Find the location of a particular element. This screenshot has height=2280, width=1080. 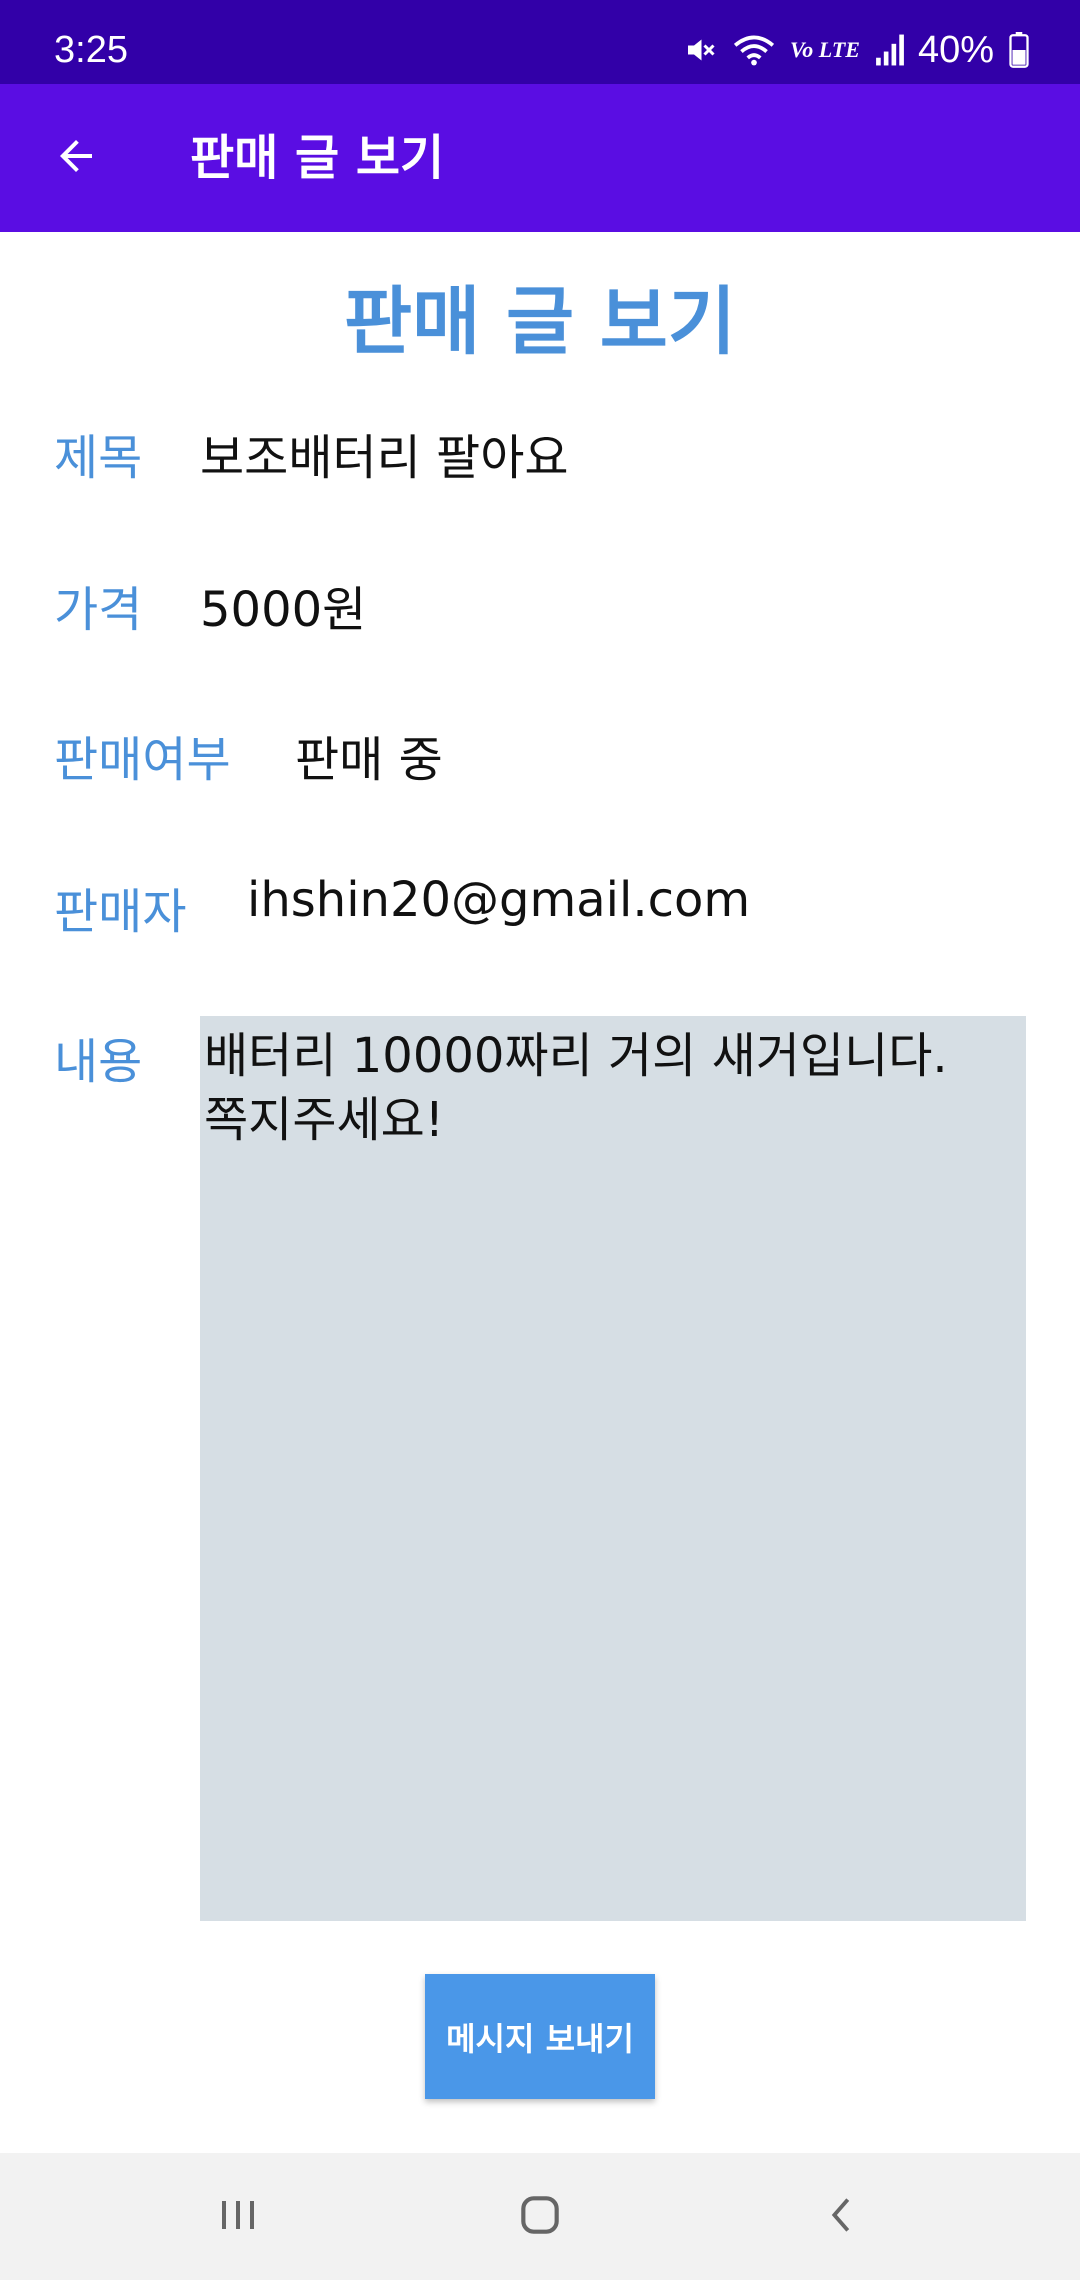

status-icons: Vo LTE 40% is located at coordinates (849, 50).